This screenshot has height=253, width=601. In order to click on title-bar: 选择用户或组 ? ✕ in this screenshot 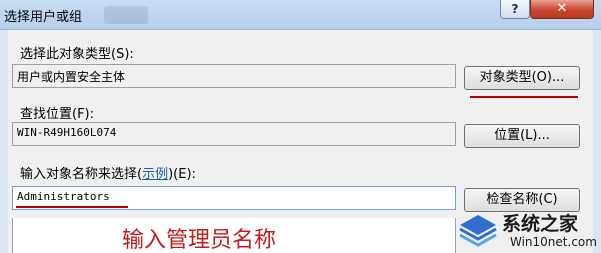, I will do `click(300, 15)`.